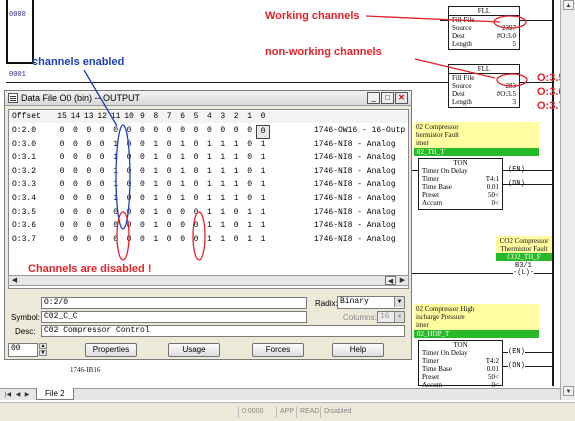 Image resolution: width=575 pixels, height=421 pixels. I want to click on table-row: O:3.3 0 0 0 0 1 0 0 1 0 1 0 1 1 1 0 1 1746-NI8 - Analog, so click(208, 185).